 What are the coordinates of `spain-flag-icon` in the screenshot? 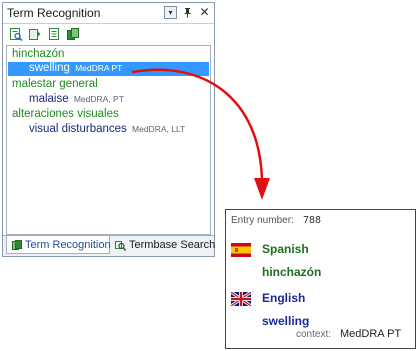 It's located at (241, 250).